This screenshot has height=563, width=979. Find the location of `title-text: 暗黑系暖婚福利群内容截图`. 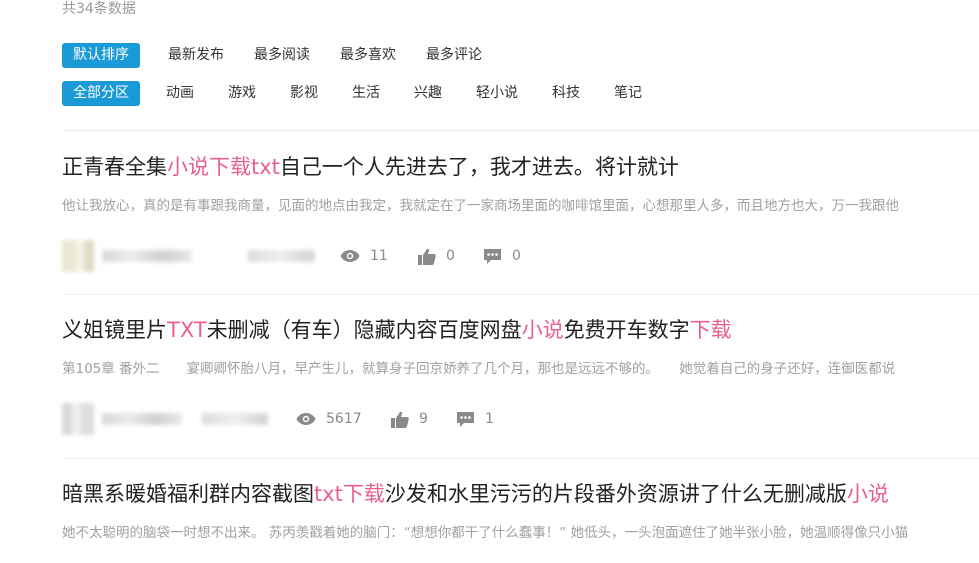

title-text: 暗黑系暖婚福利群内容截图 is located at coordinates (188, 494).